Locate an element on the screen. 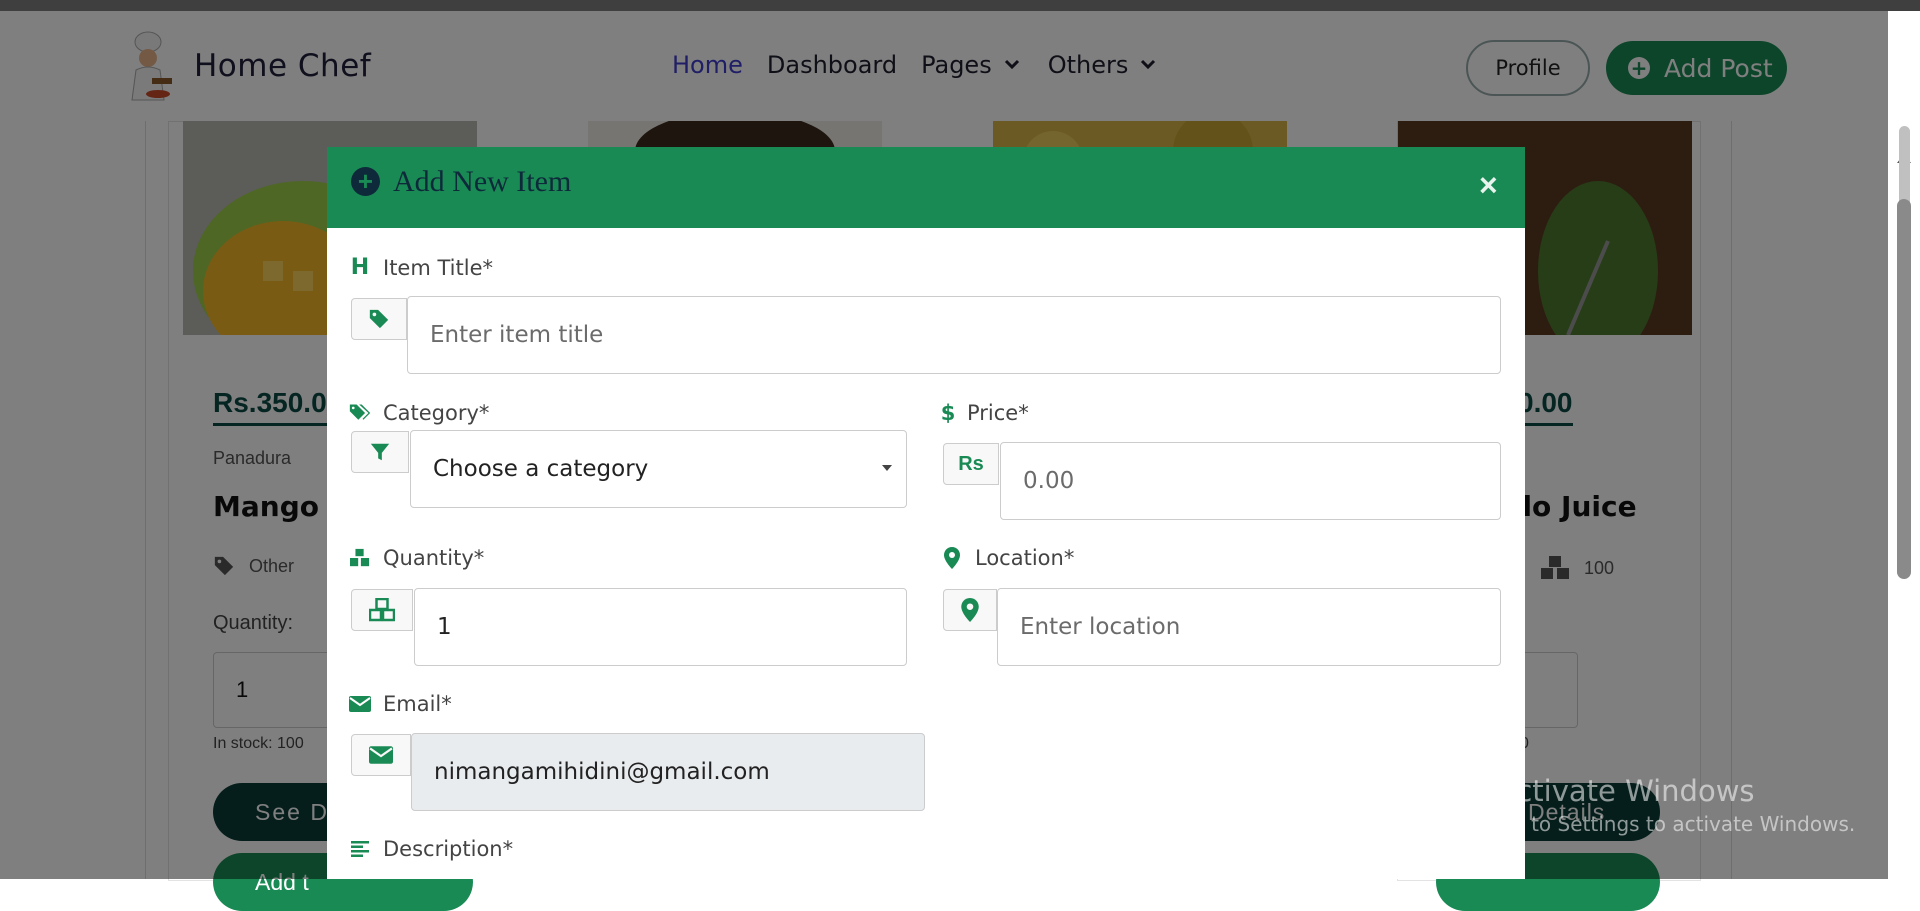 This screenshot has width=1920, height=911. rupee-addon: Rs is located at coordinates (971, 464).